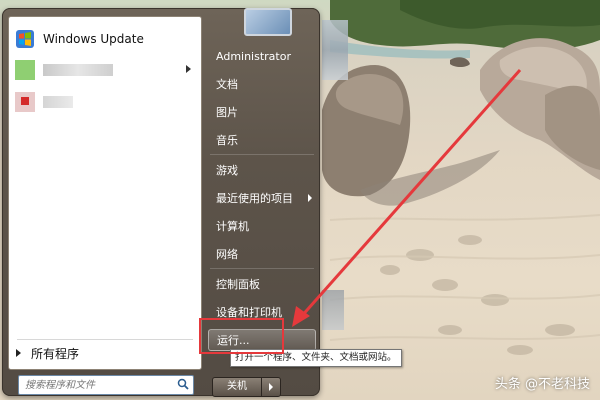 This screenshot has height=400, width=600. What do you see at coordinates (262, 140) in the screenshot?
I see `start-right-item-music: 音乐` at bounding box center [262, 140].